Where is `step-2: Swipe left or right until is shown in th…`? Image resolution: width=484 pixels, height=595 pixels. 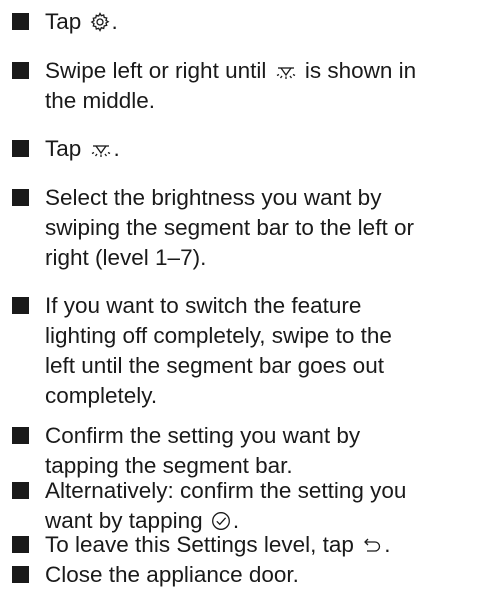
step-2: Swipe left or right until is shown in th… is located at coordinates (214, 86).